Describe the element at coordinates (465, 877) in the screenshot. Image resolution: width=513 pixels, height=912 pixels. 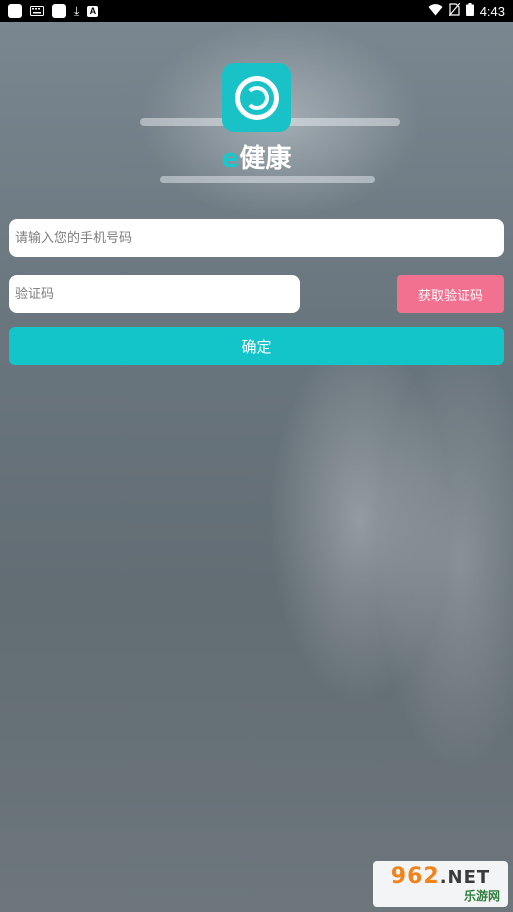
I see `watermark-net: .NET` at that location.